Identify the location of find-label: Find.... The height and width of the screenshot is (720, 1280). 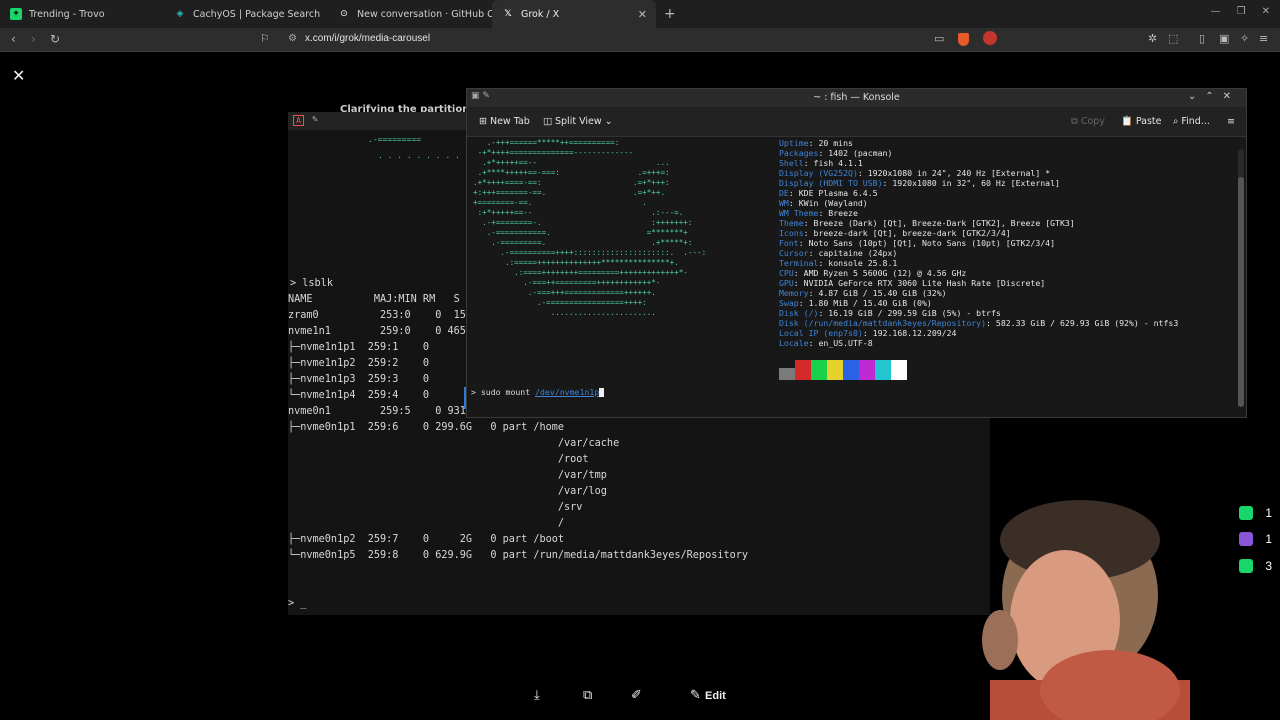
(1195, 121).